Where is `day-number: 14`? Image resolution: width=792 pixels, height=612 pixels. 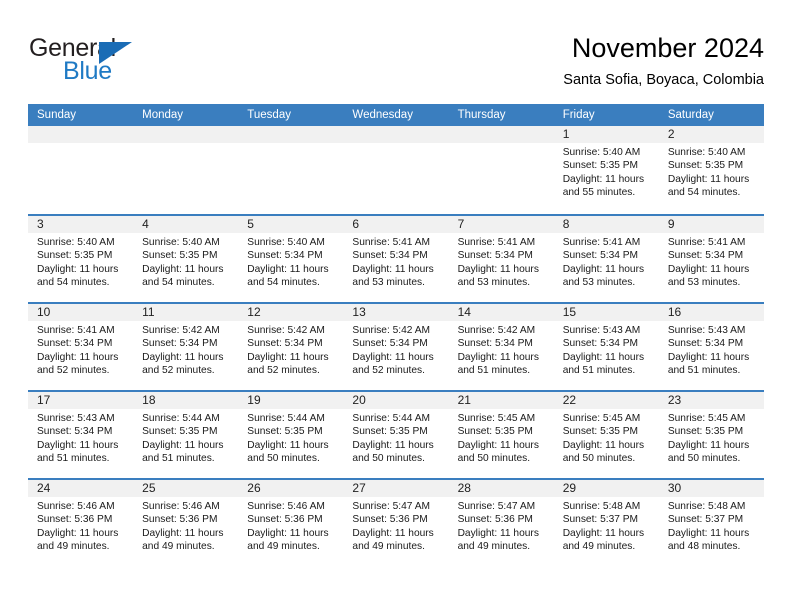 day-number: 14 is located at coordinates (501, 312).